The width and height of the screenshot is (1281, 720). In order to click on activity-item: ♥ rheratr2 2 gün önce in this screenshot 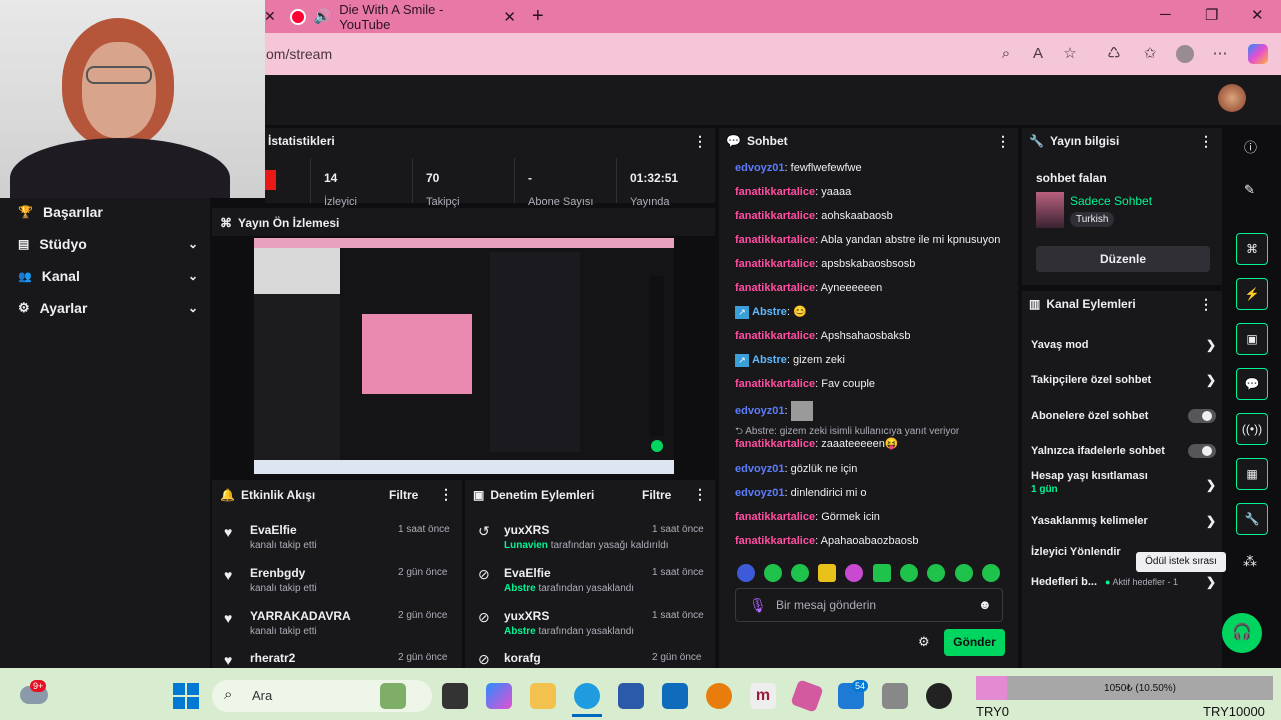, I will do `click(342, 657)`.